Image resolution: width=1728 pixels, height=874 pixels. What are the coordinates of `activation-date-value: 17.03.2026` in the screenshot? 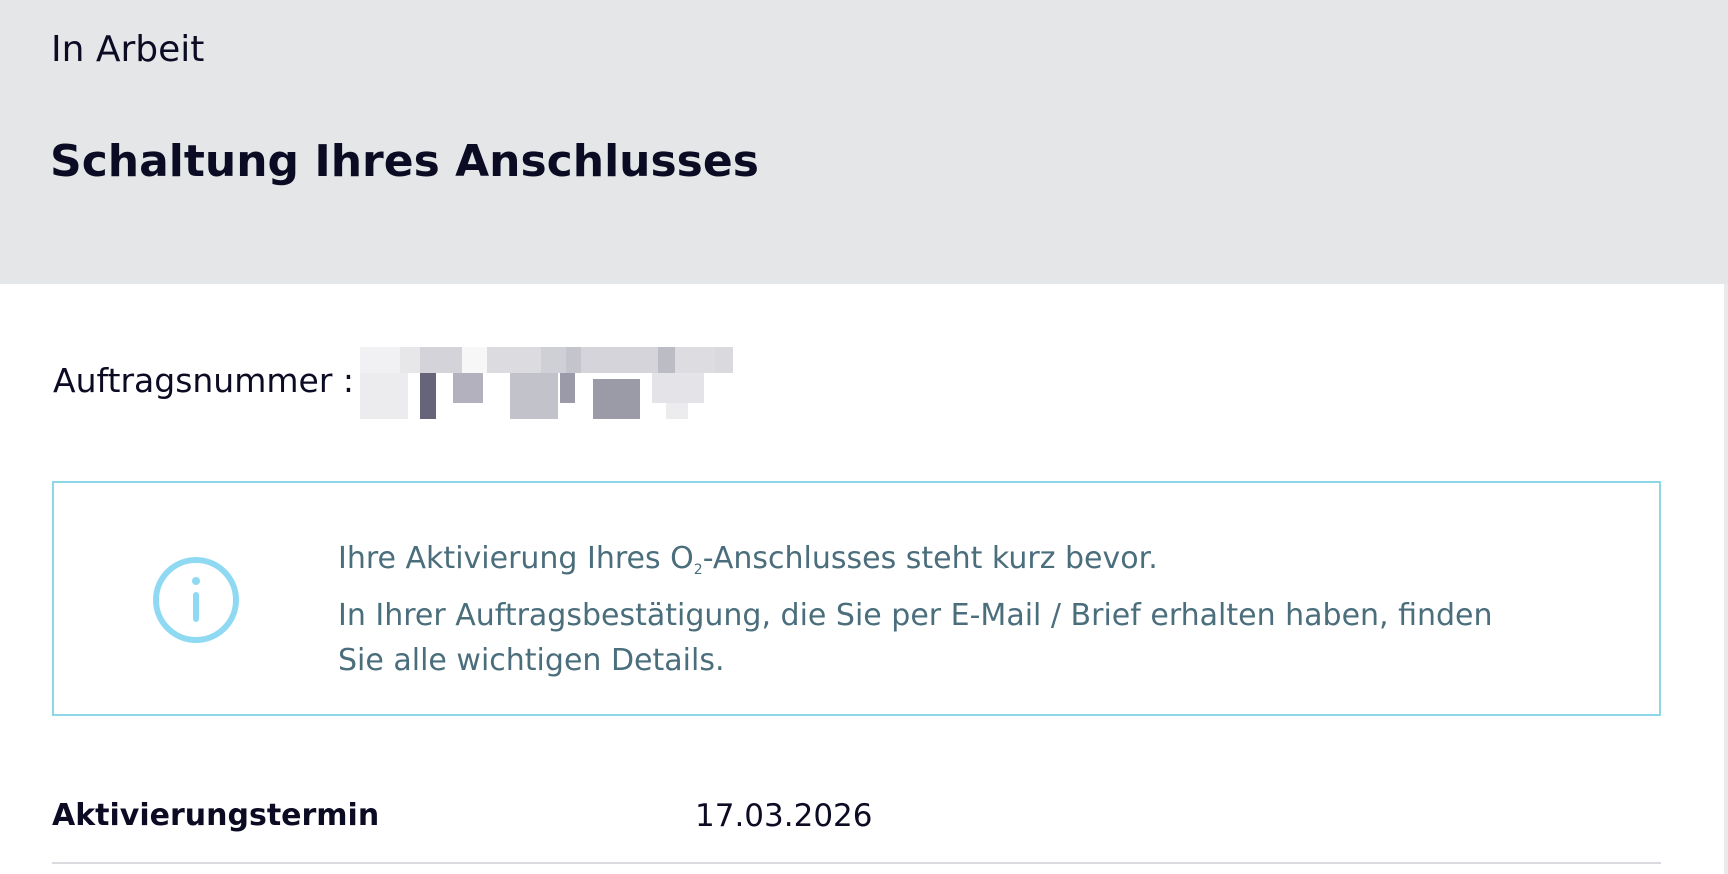 It's located at (784, 816).